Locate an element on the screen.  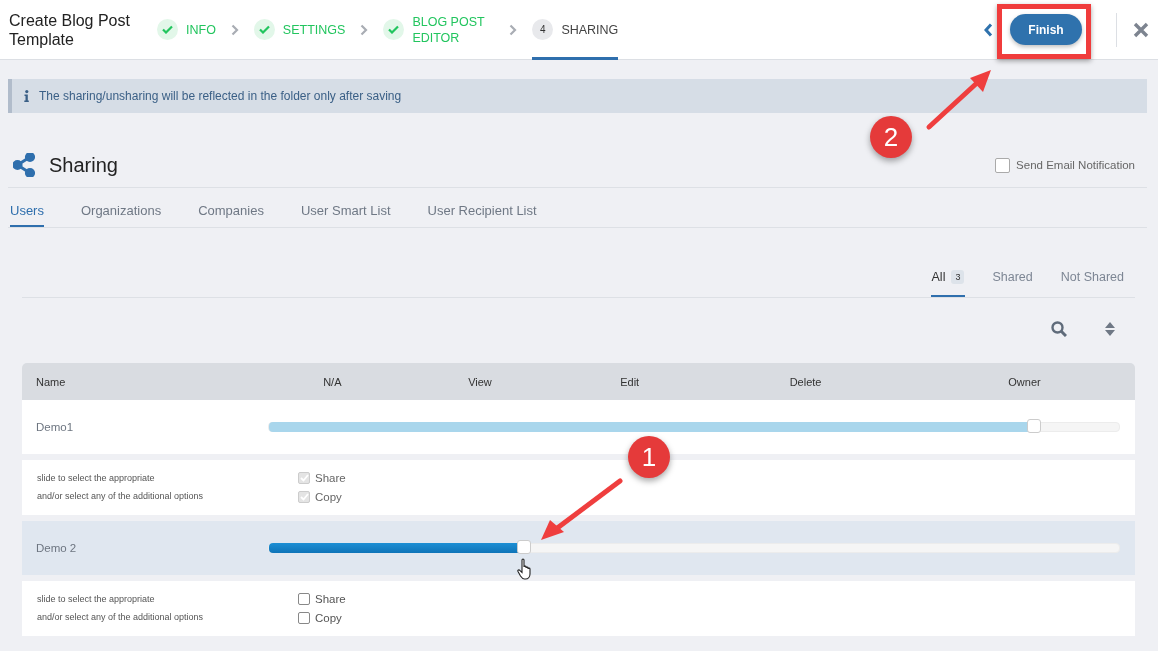
callout-badge: 2 is located at coordinates (891, 137).